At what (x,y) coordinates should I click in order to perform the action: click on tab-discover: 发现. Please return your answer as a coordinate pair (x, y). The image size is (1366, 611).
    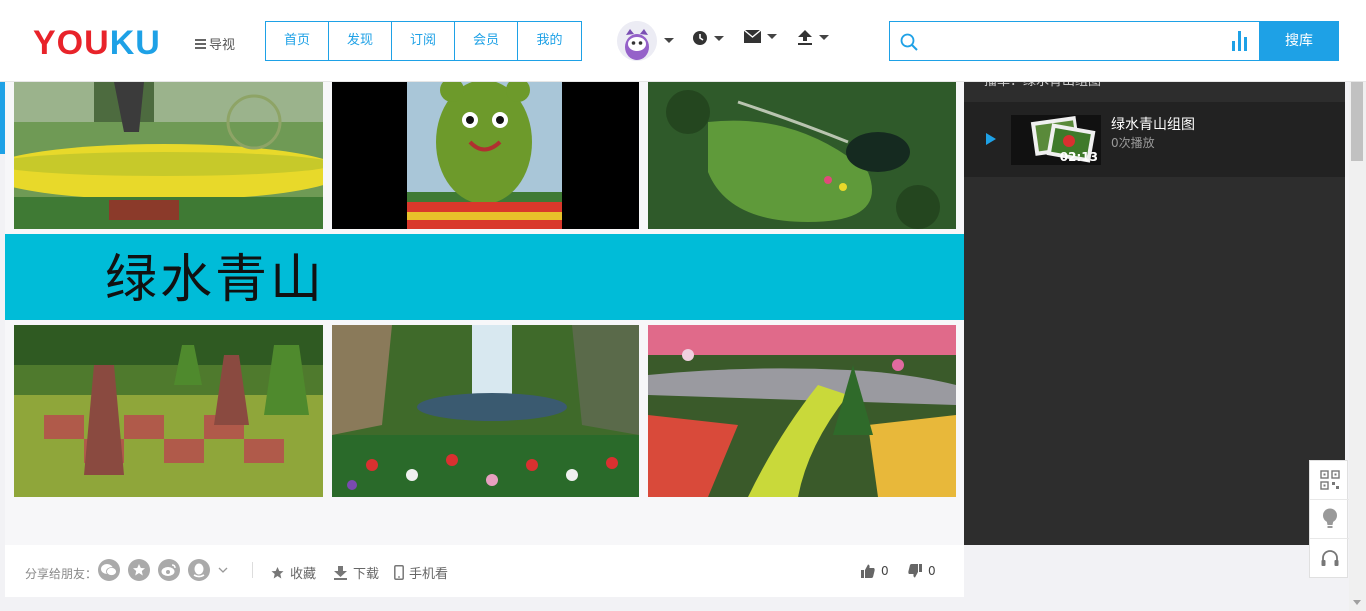
    Looking at the image, I should click on (360, 41).